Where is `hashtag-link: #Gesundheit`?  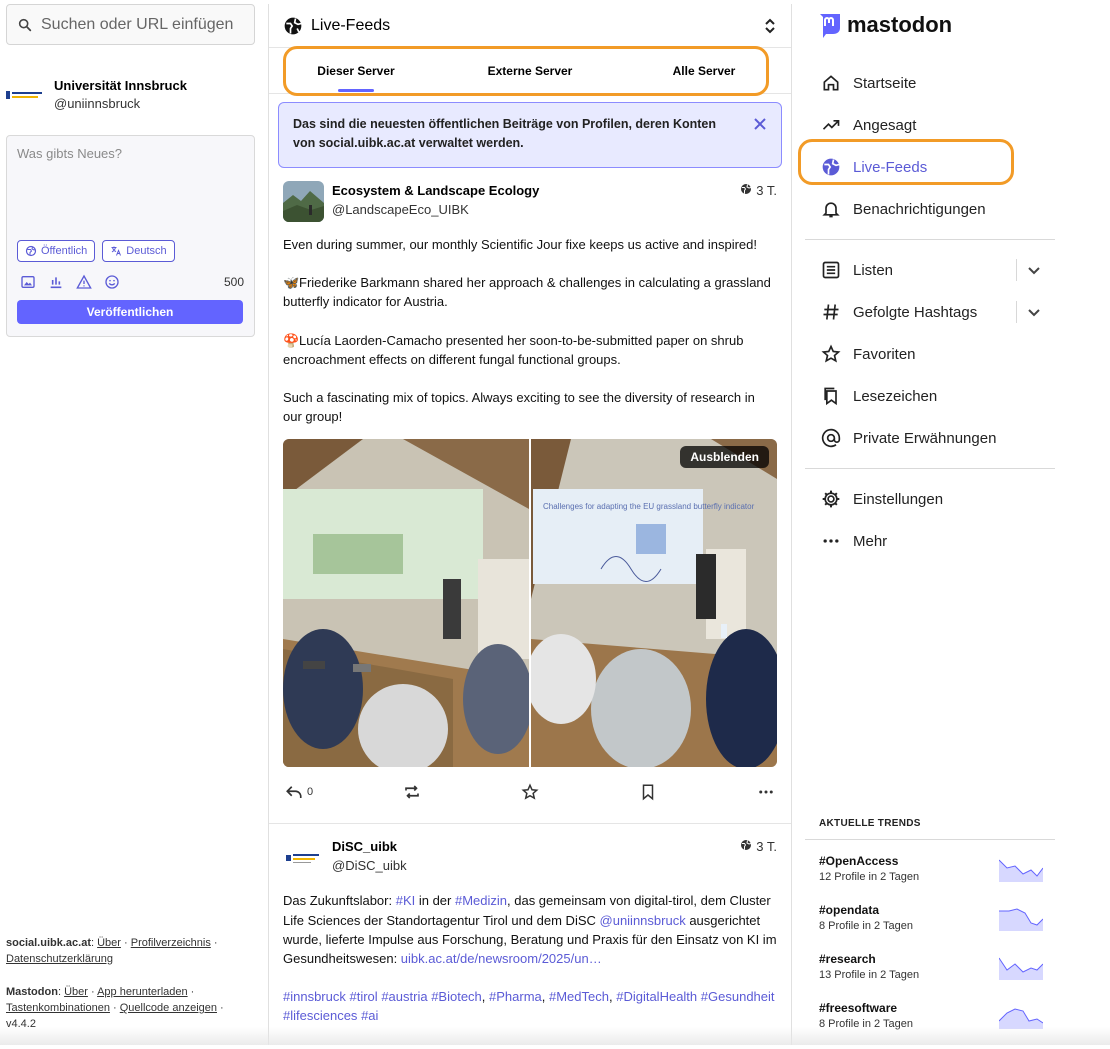
hashtag-link: #Gesundheit is located at coordinates (738, 996).